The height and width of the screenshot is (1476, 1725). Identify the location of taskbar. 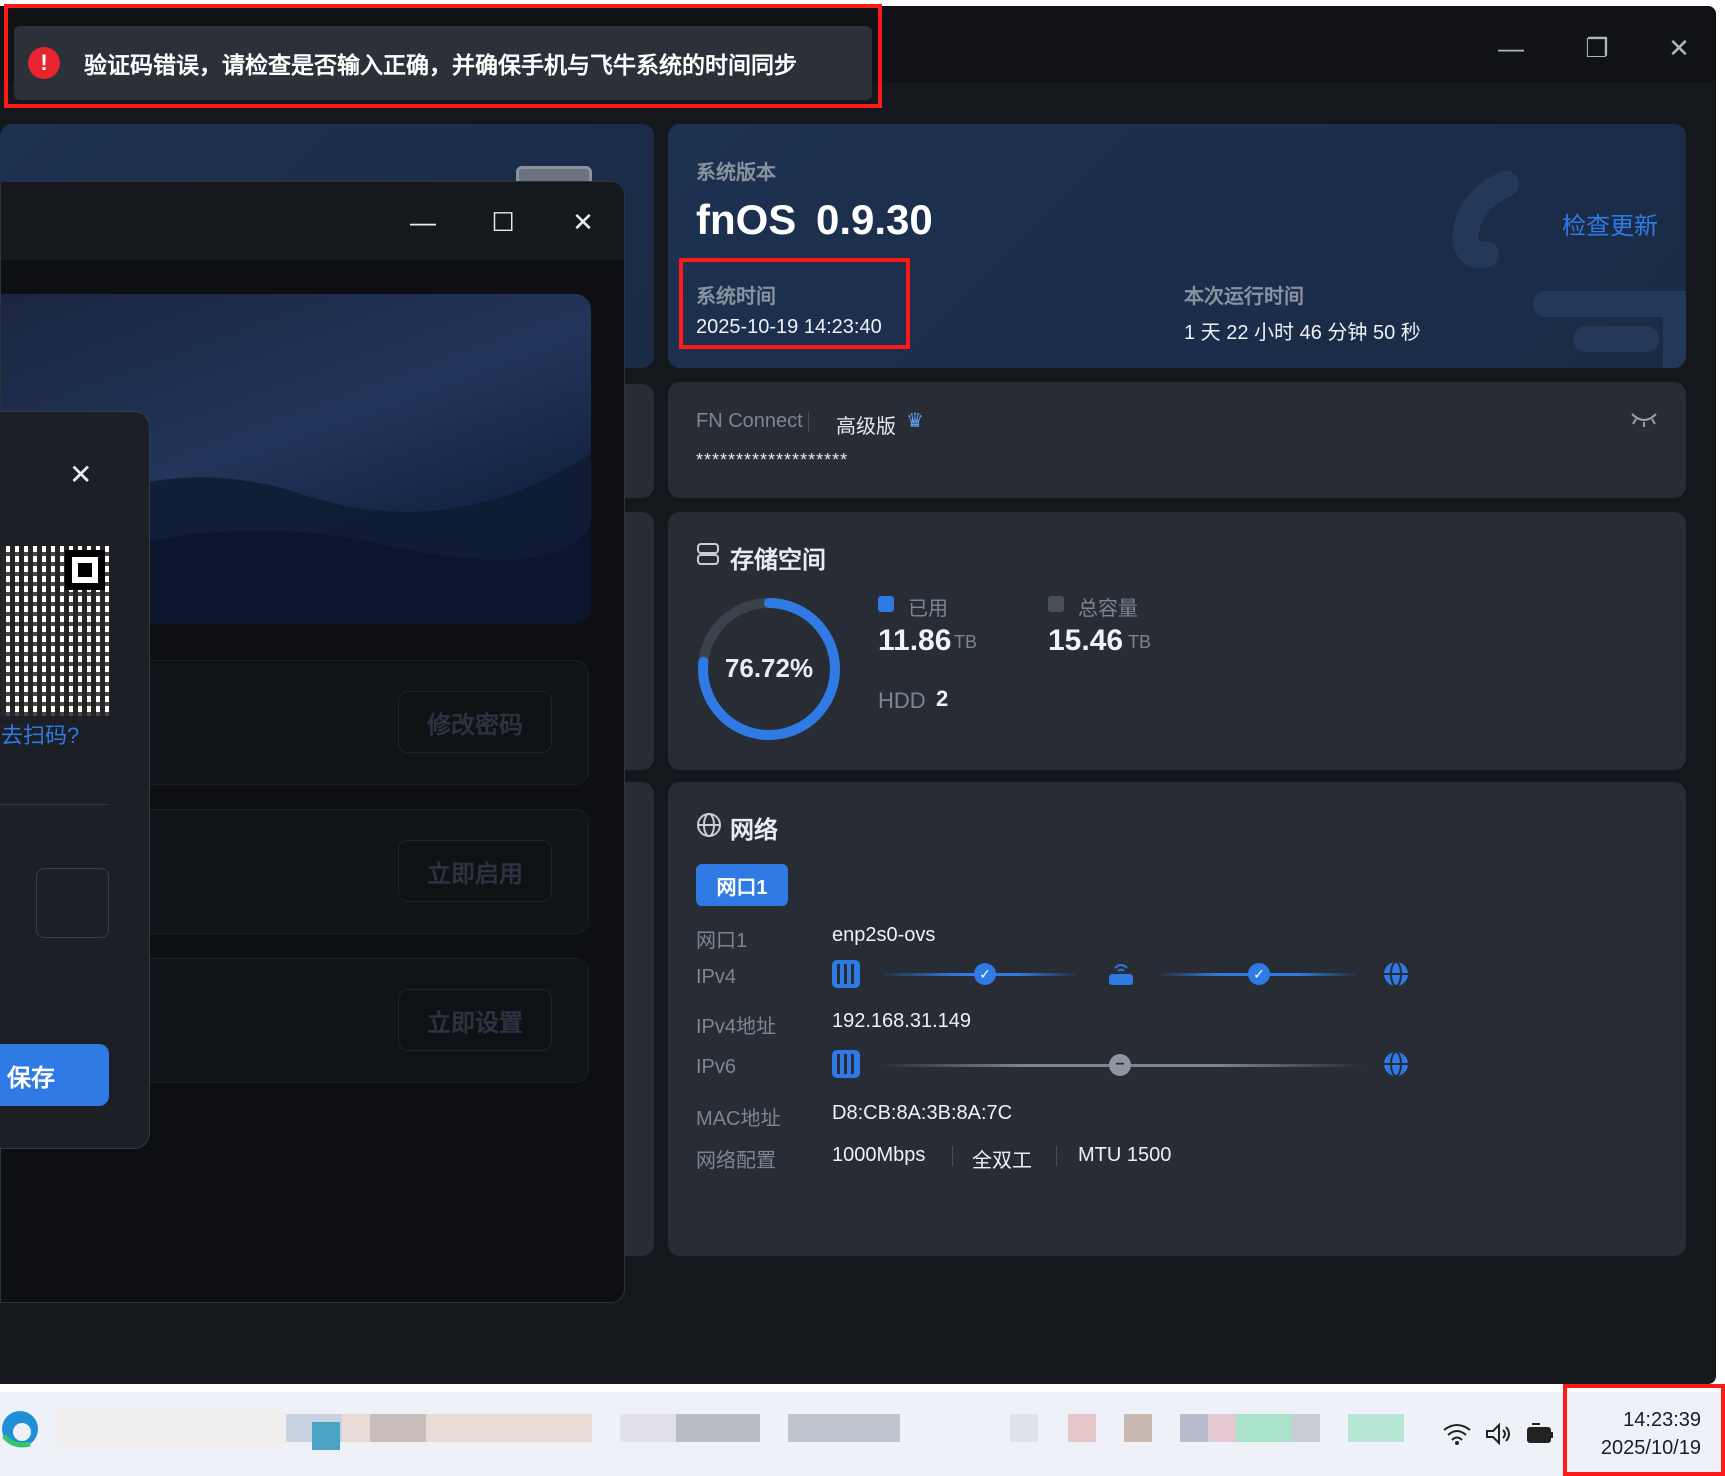
(862, 1434).